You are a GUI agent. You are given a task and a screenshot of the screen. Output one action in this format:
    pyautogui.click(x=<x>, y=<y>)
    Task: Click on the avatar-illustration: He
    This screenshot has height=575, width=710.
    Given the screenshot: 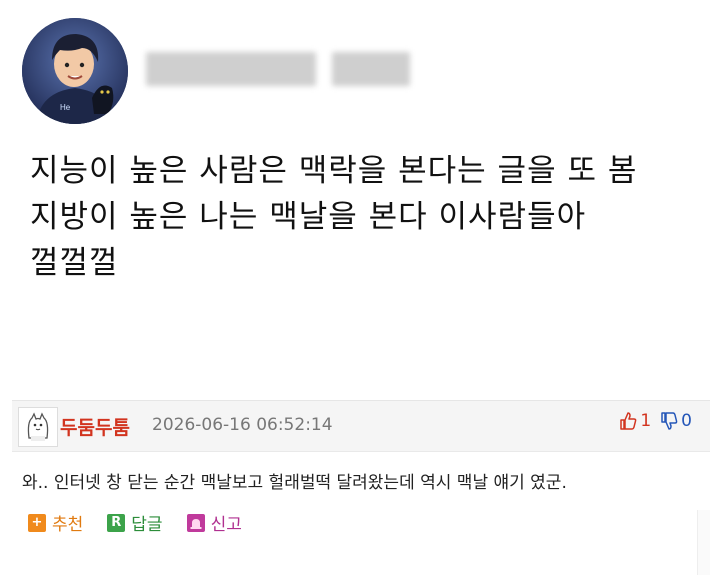 What is the action you would take?
    pyautogui.click(x=75, y=71)
    